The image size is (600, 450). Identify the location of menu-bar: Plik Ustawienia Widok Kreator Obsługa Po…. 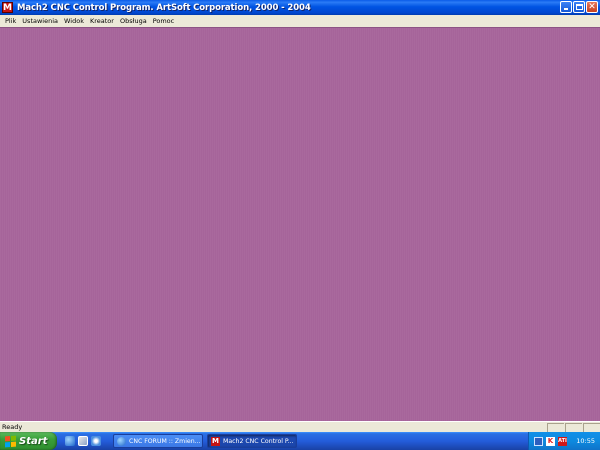
(300, 21).